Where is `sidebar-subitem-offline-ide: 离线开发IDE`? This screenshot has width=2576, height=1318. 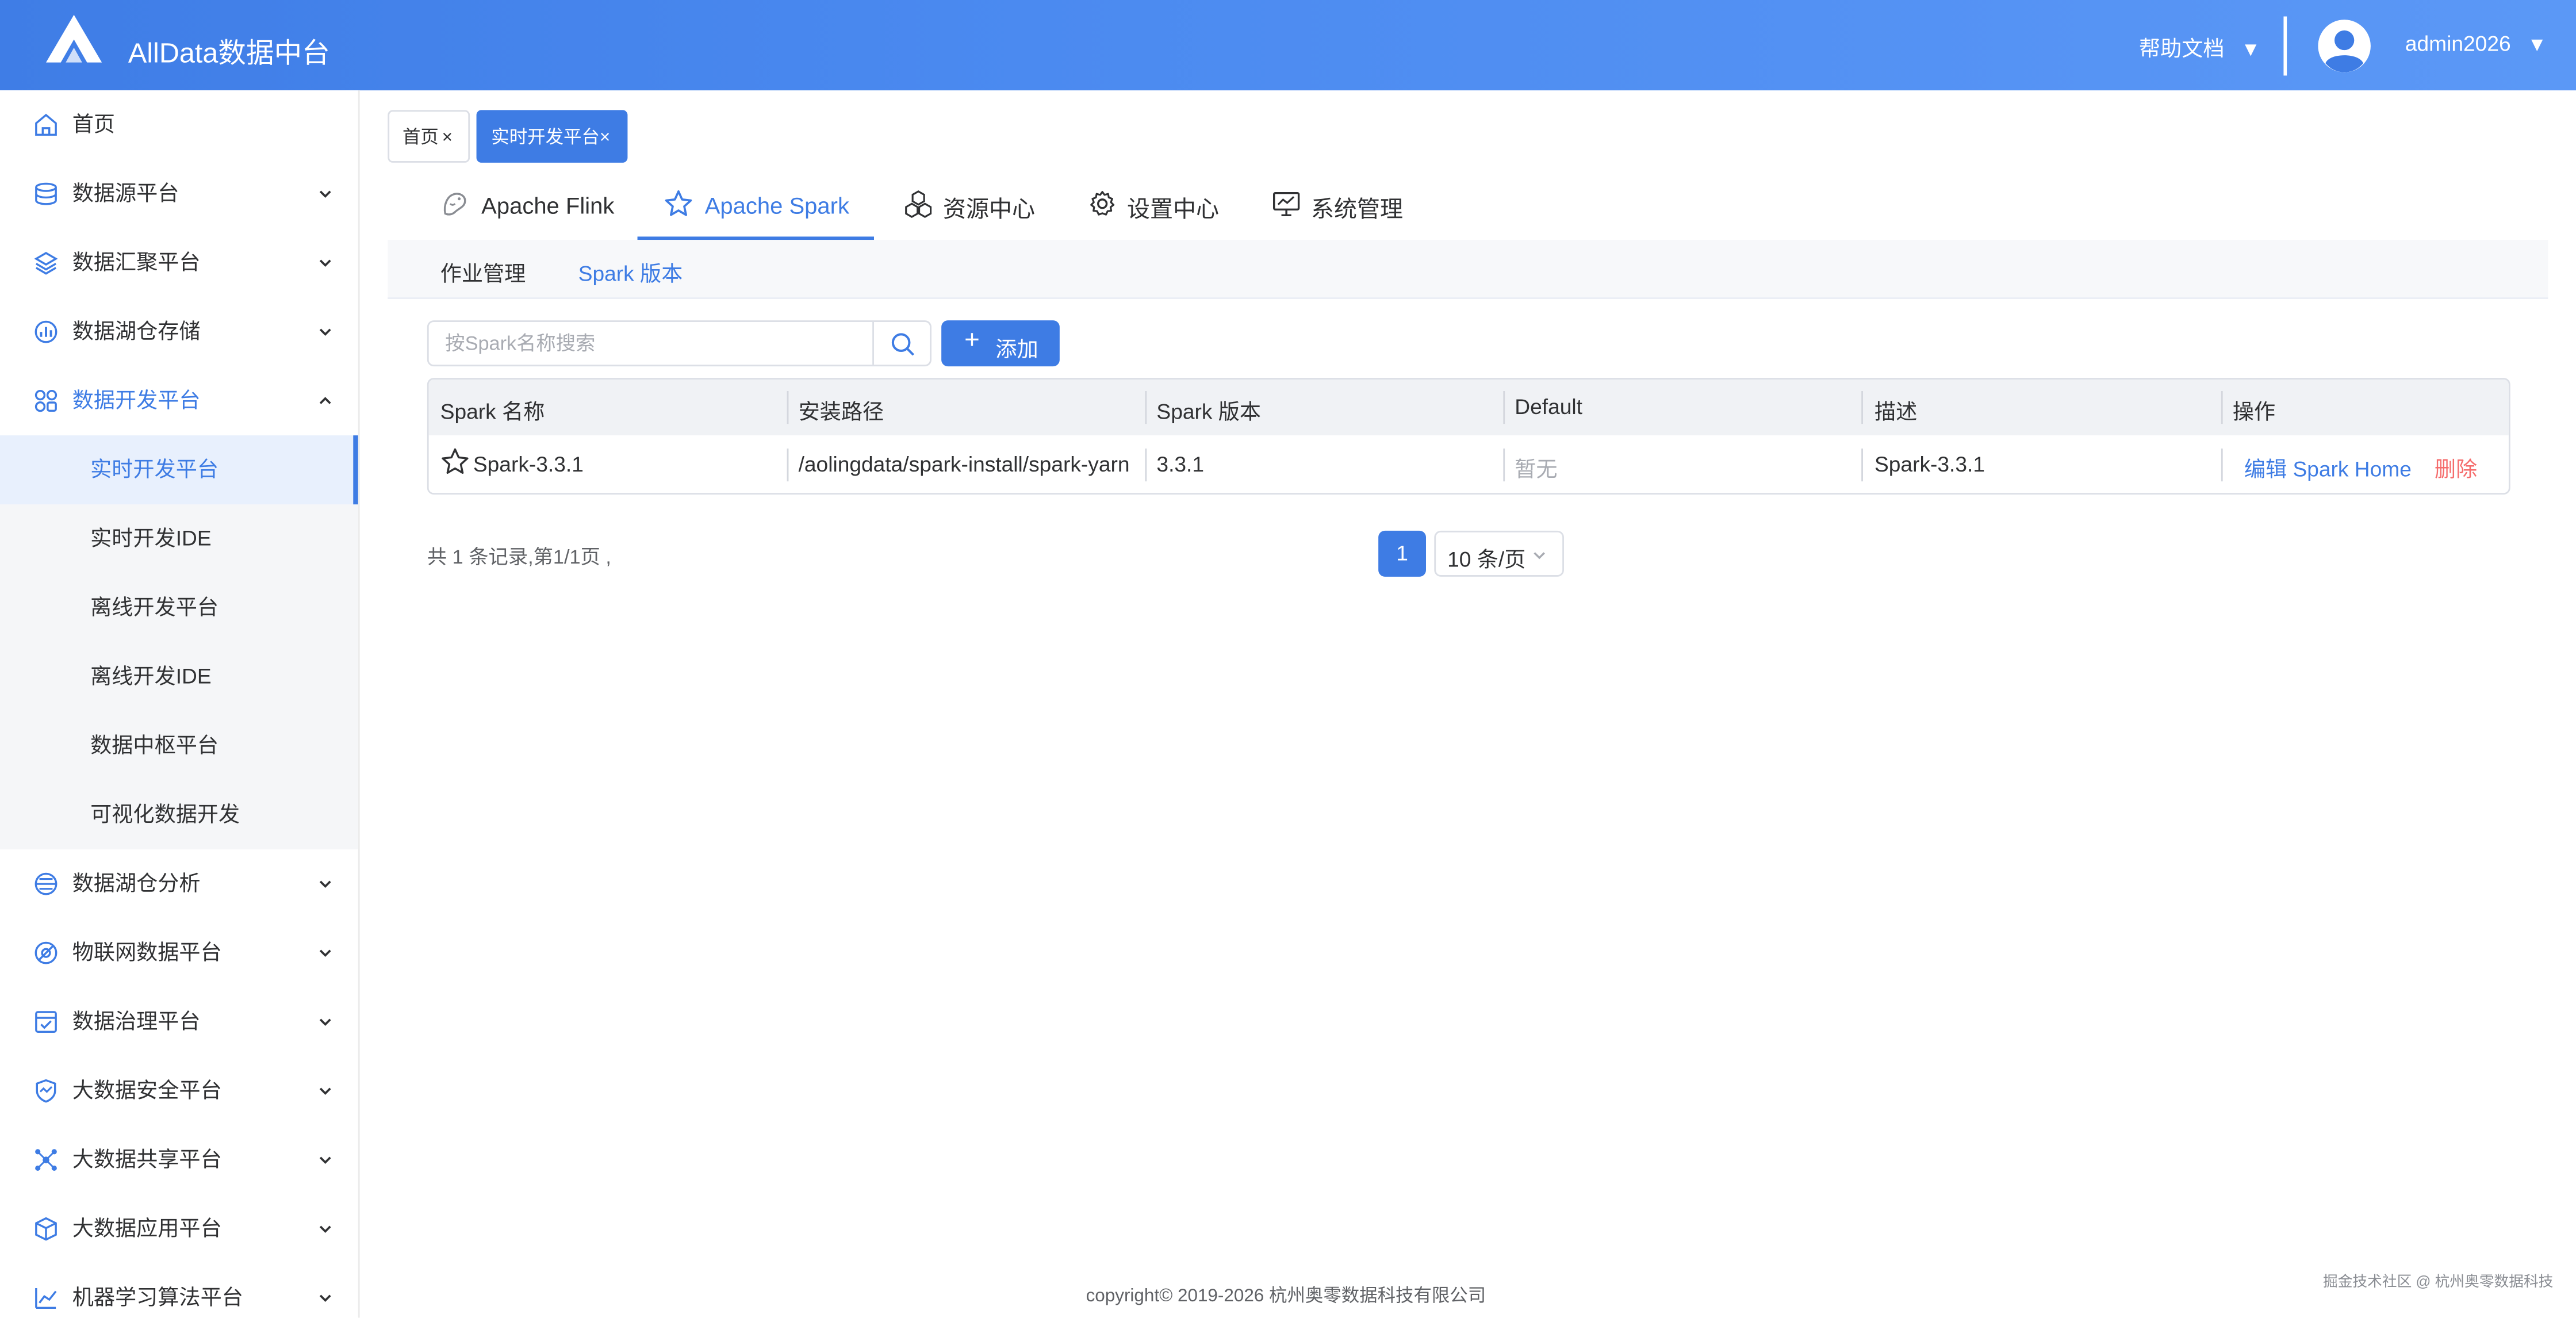
sidebar-subitem-offline-ide: 离线开发IDE is located at coordinates (179, 676).